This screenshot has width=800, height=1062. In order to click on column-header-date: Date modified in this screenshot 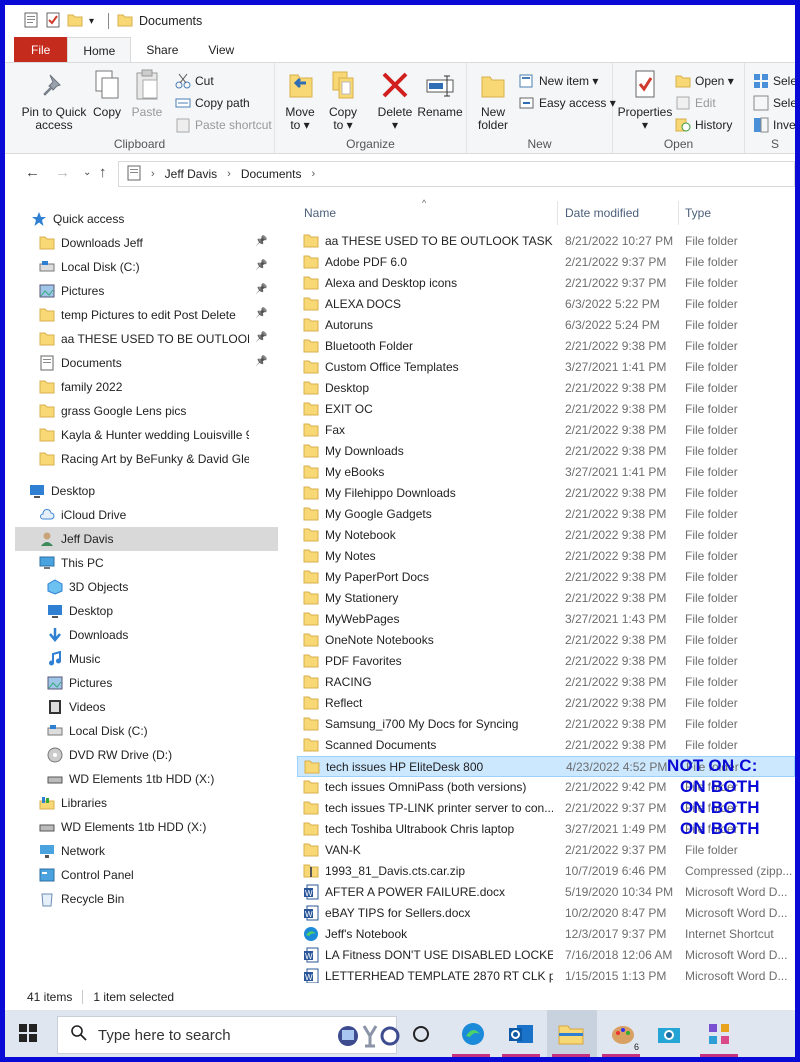, I will do `click(619, 213)`.